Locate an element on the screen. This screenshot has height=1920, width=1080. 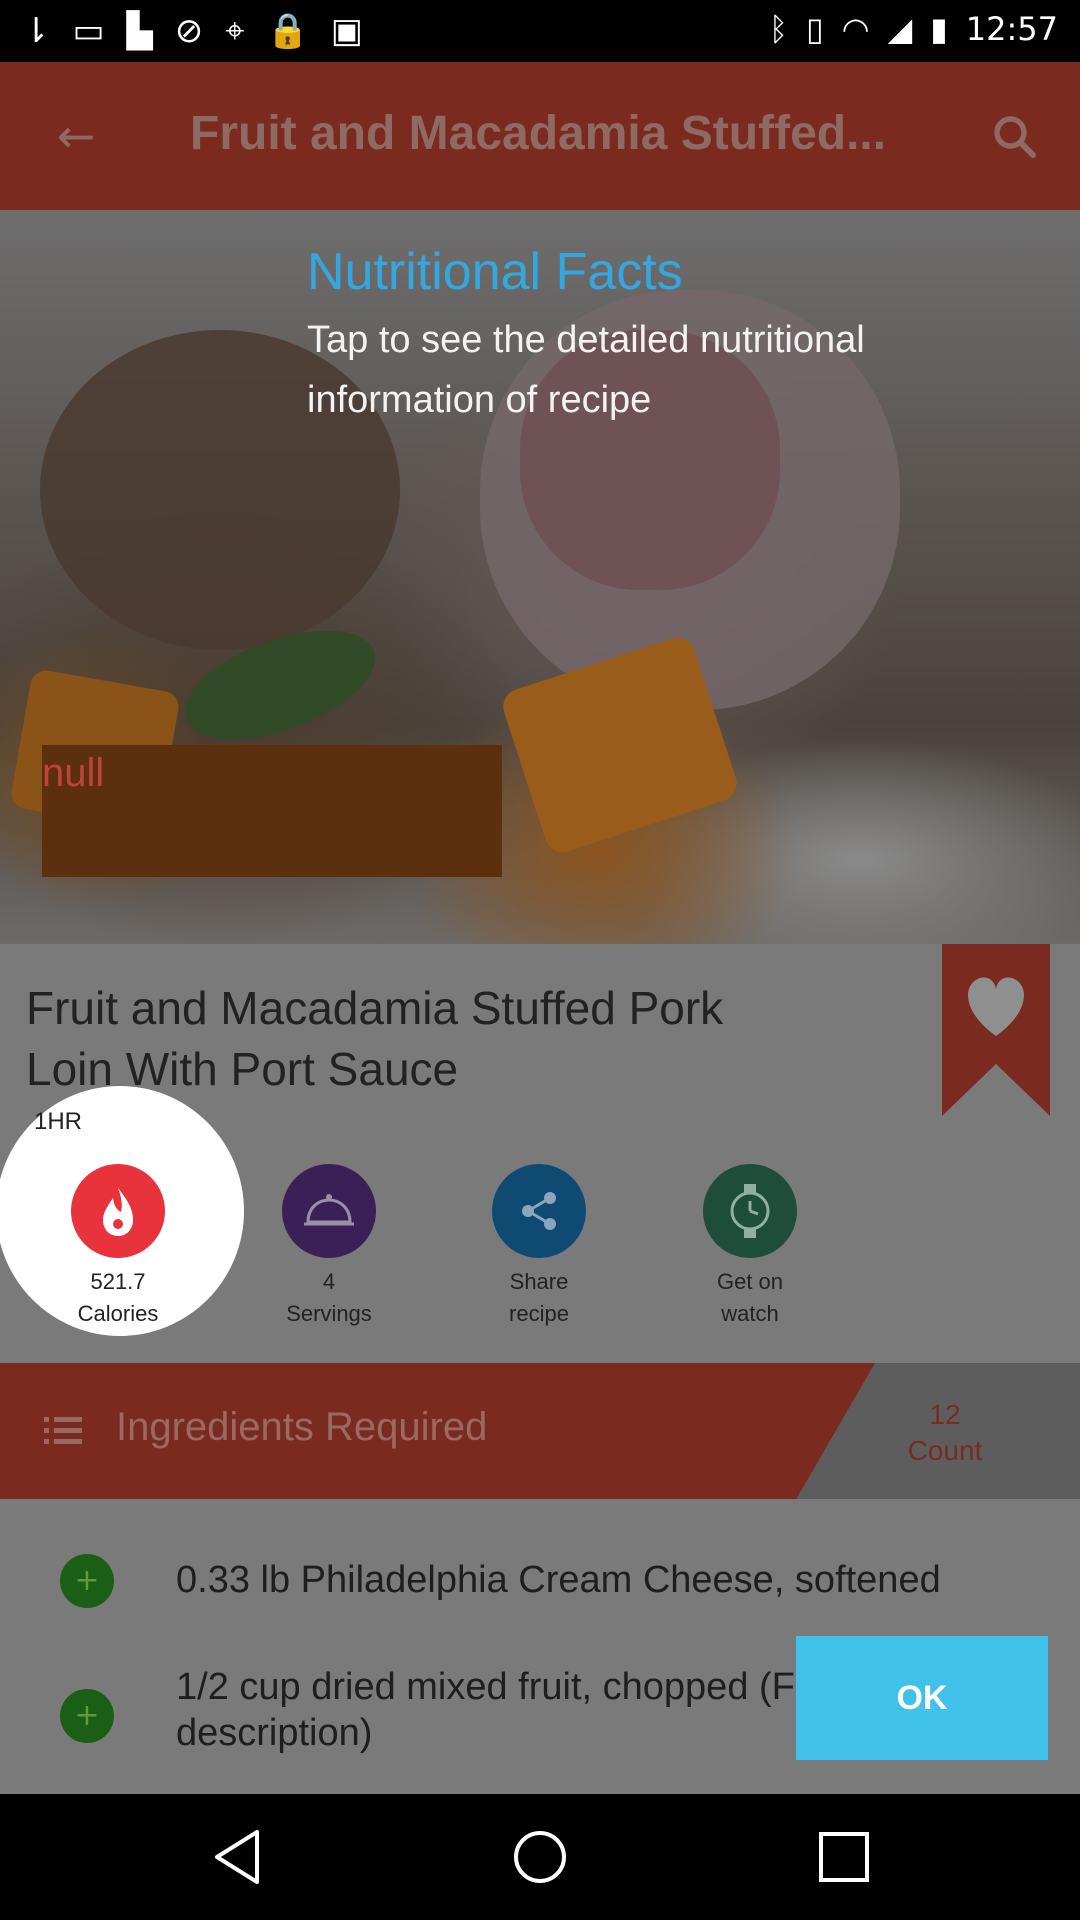
share-label-line2: recipe is located at coordinates (539, 1313).